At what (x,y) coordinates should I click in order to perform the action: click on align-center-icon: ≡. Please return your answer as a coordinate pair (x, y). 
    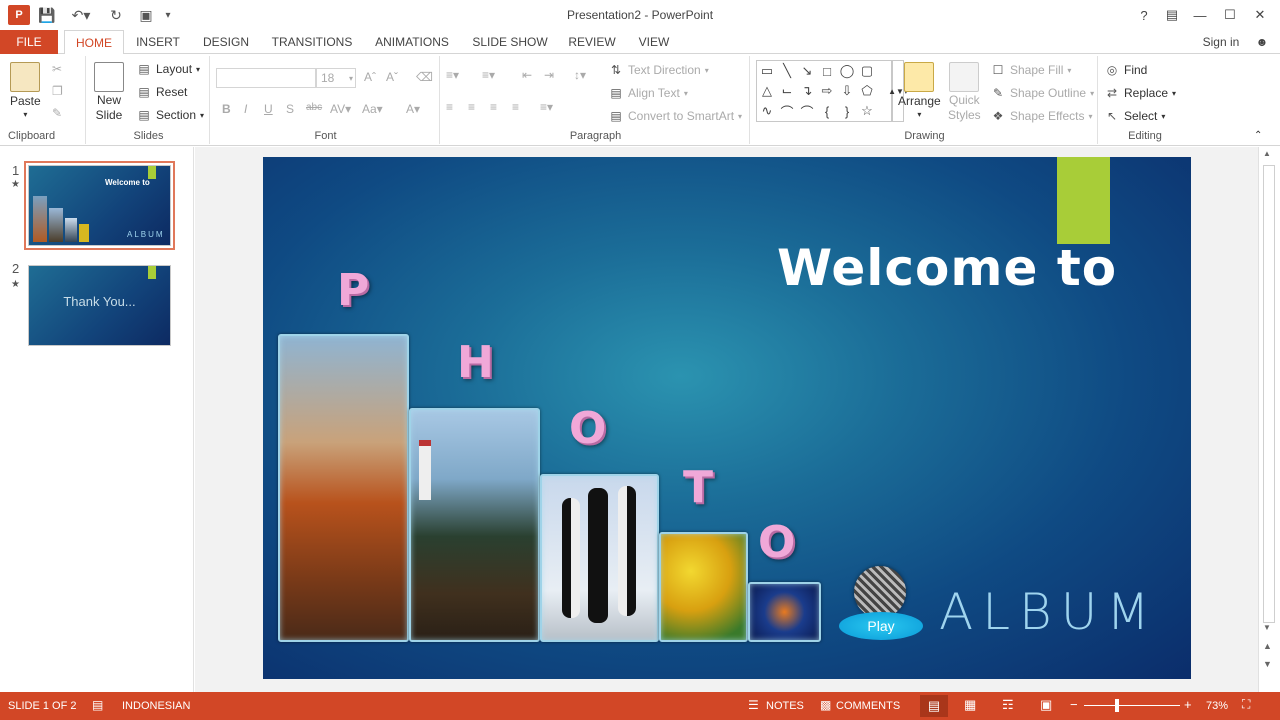
    Looking at the image, I should click on (471, 107).